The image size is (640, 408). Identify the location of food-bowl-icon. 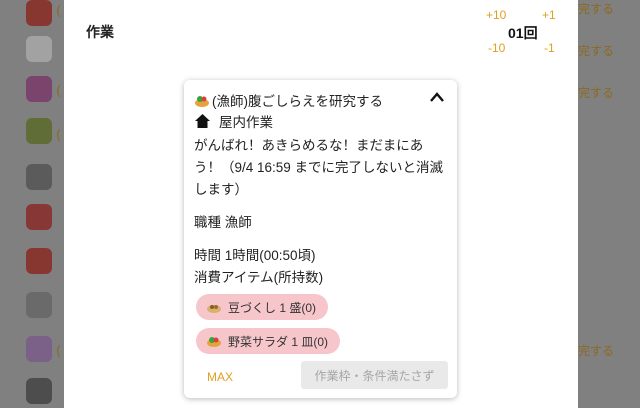
(202, 101).